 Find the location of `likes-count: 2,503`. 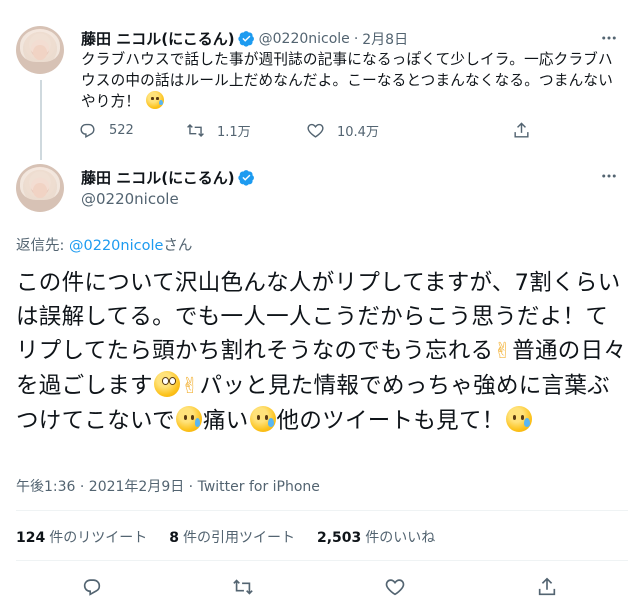

likes-count: 2,503 is located at coordinates (339, 538).